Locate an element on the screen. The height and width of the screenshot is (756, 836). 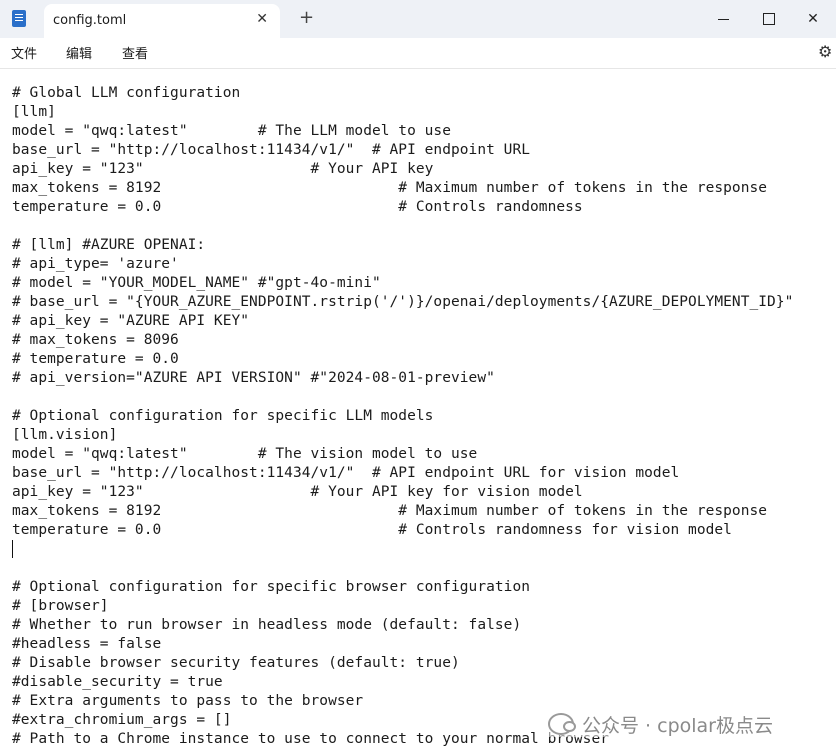
editor-line: # Extra arguments to pass to the browser is located at coordinates (188, 701).